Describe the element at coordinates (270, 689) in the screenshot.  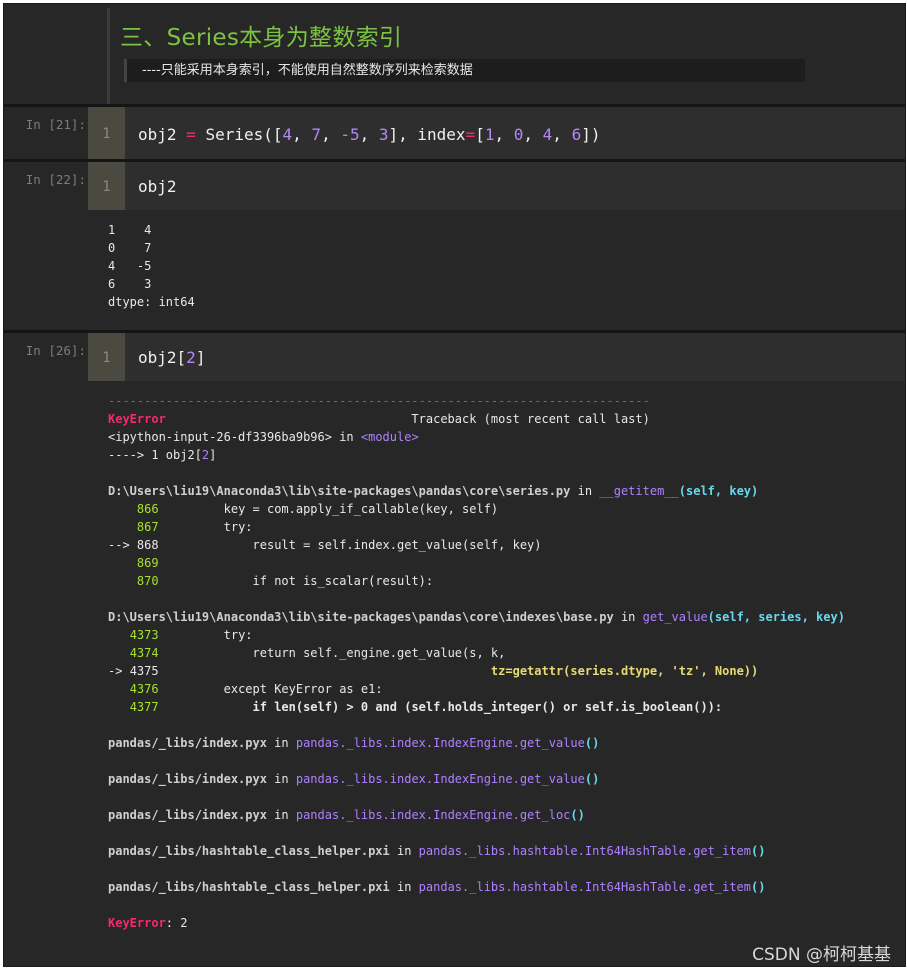
I see `source-line: except KeyError as e1:` at that location.